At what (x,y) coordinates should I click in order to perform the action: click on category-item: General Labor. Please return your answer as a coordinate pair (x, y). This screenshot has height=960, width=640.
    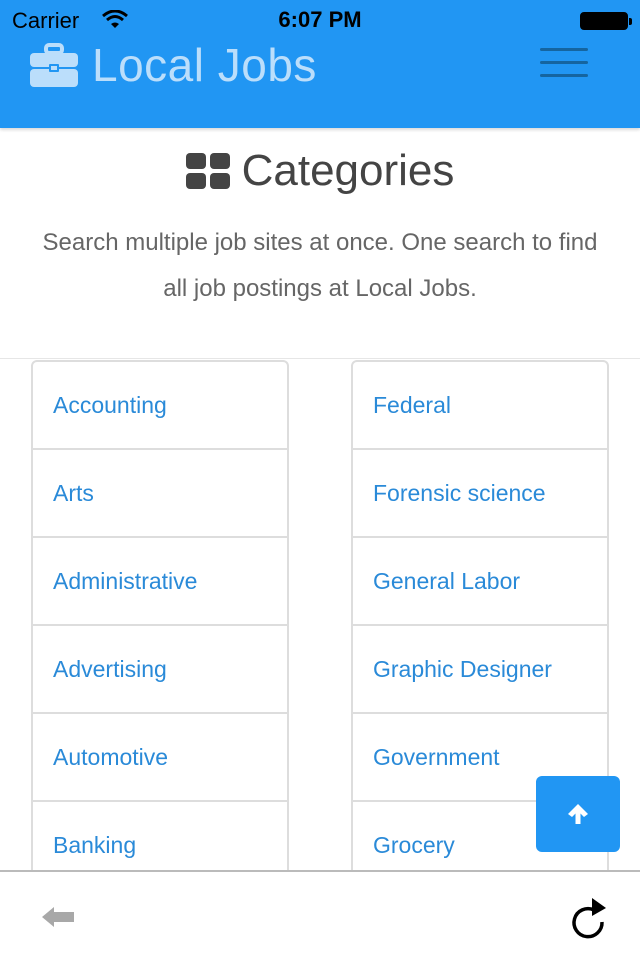
    Looking at the image, I should click on (480, 582).